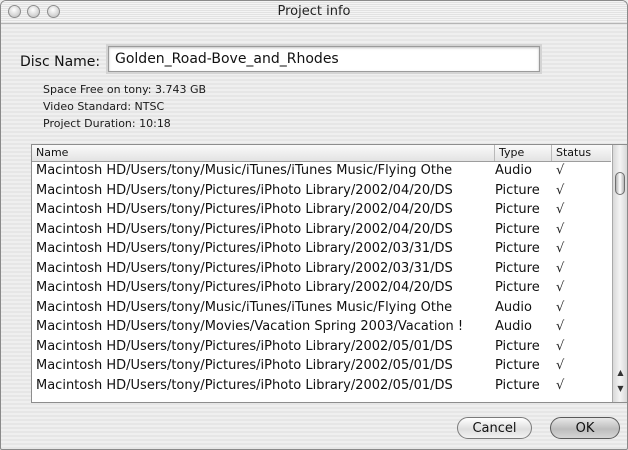 The height and width of the screenshot is (450, 628). I want to click on cancel-button: Cancel, so click(494, 428).